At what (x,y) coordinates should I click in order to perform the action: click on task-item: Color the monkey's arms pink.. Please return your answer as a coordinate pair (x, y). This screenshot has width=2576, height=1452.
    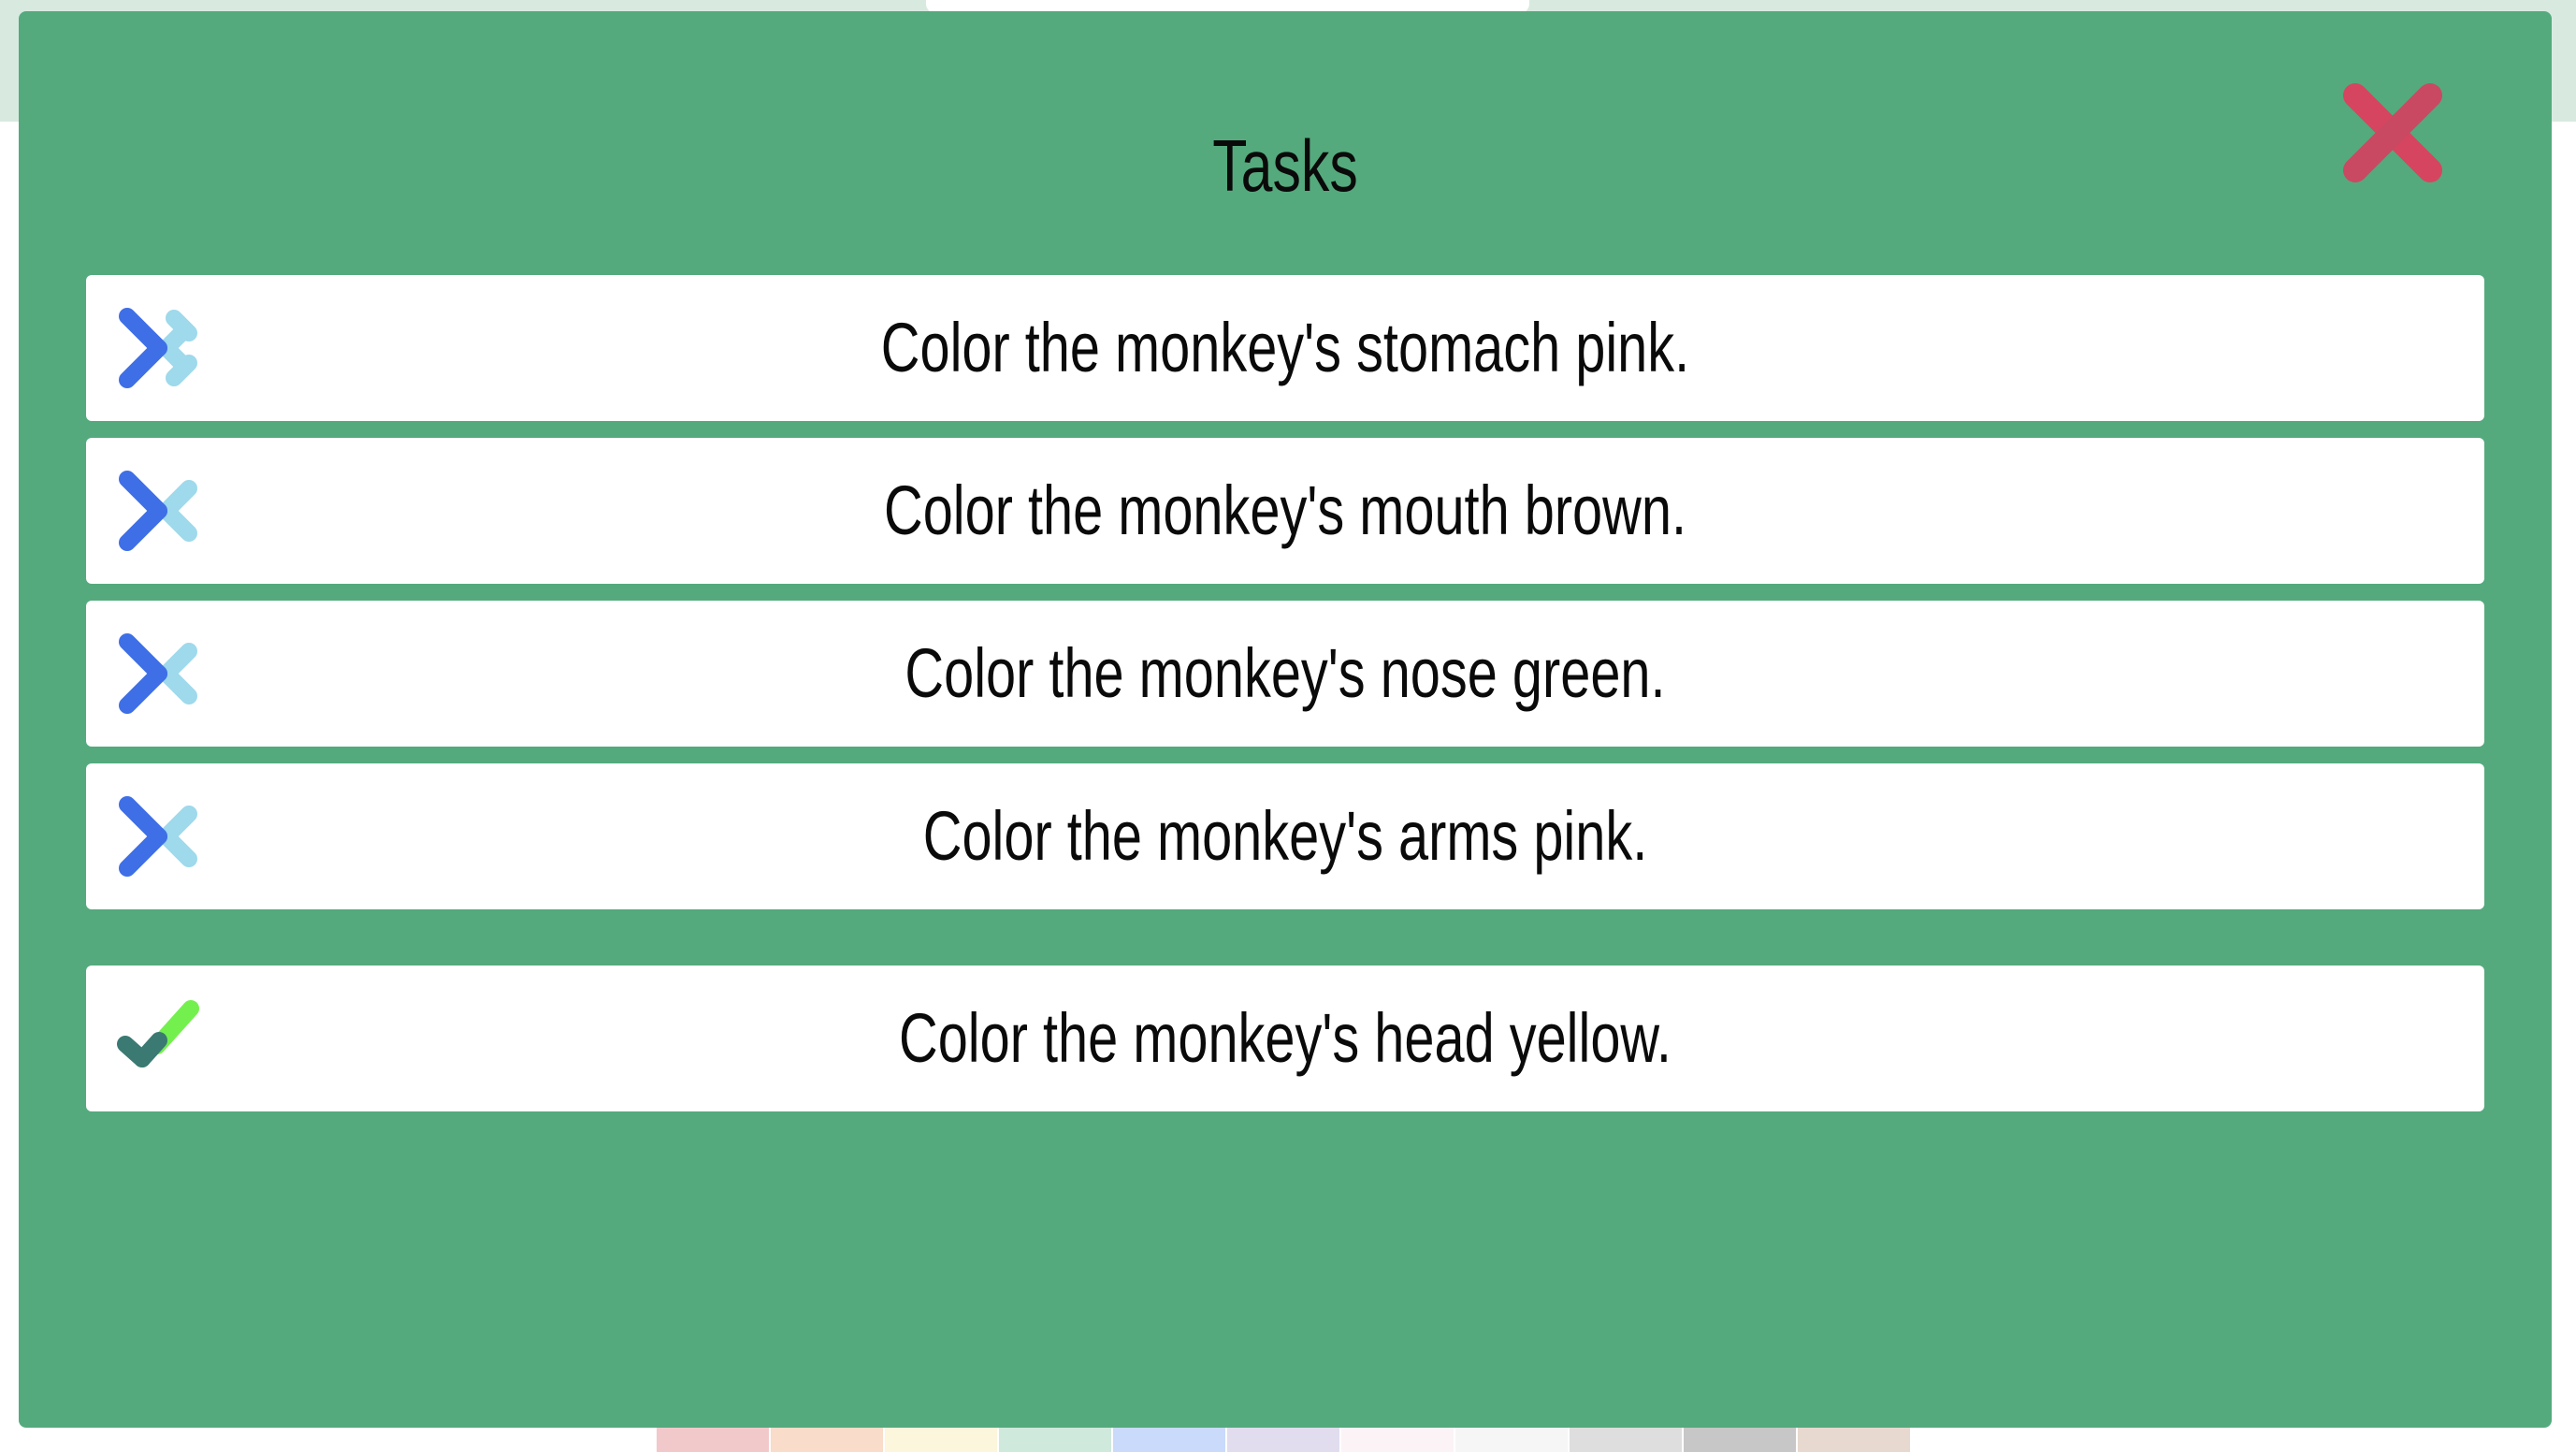
    Looking at the image, I should click on (1285, 836).